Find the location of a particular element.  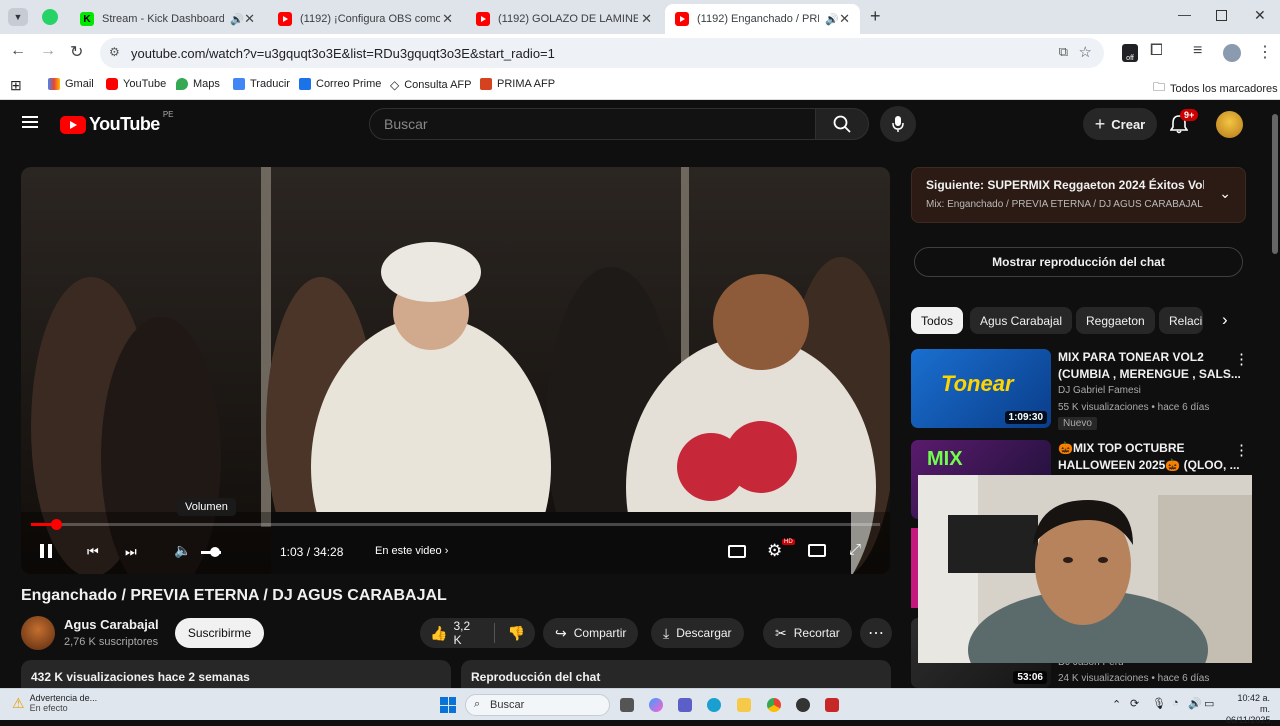

progress-track is located at coordinates (455, 524).